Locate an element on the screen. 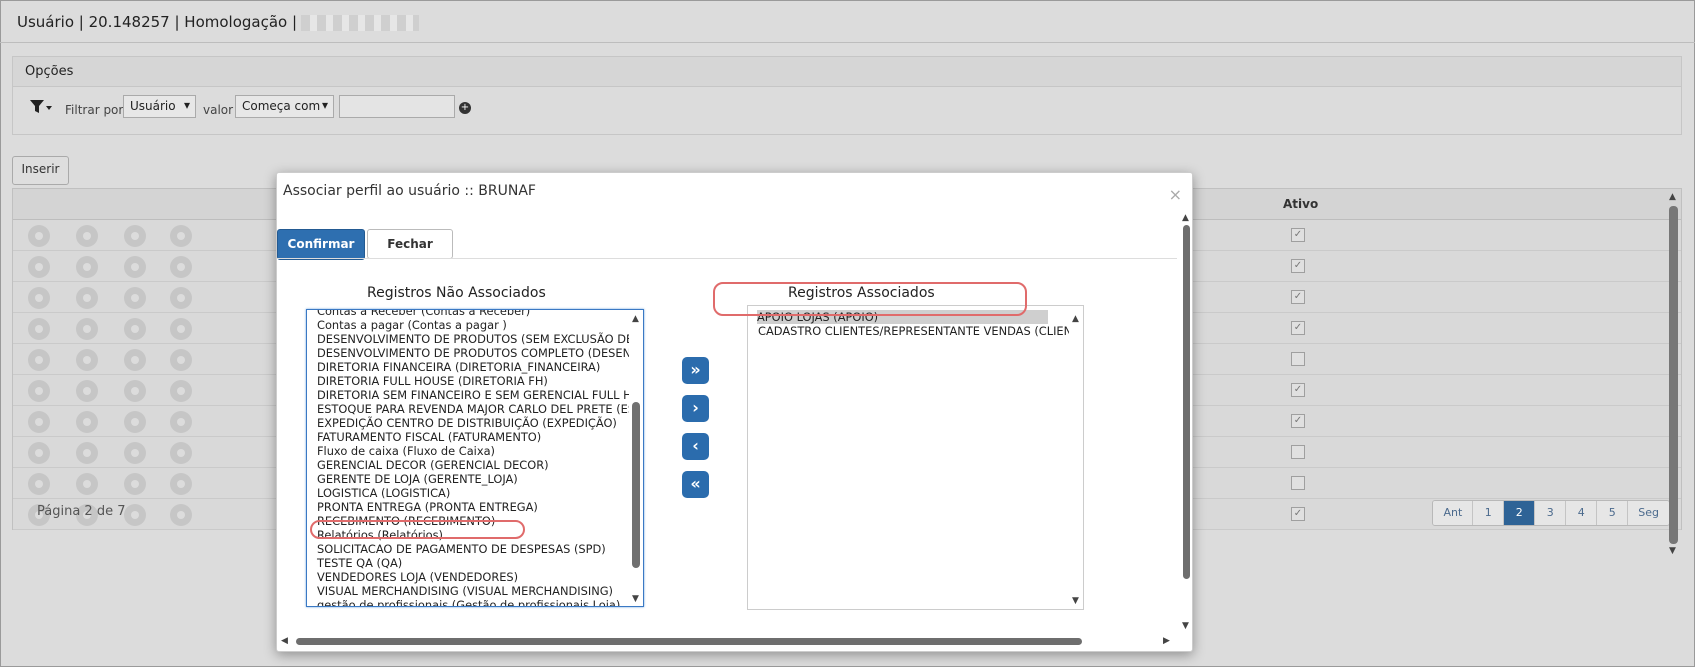  page-link: 4 is located at coordinates (1582, 513).